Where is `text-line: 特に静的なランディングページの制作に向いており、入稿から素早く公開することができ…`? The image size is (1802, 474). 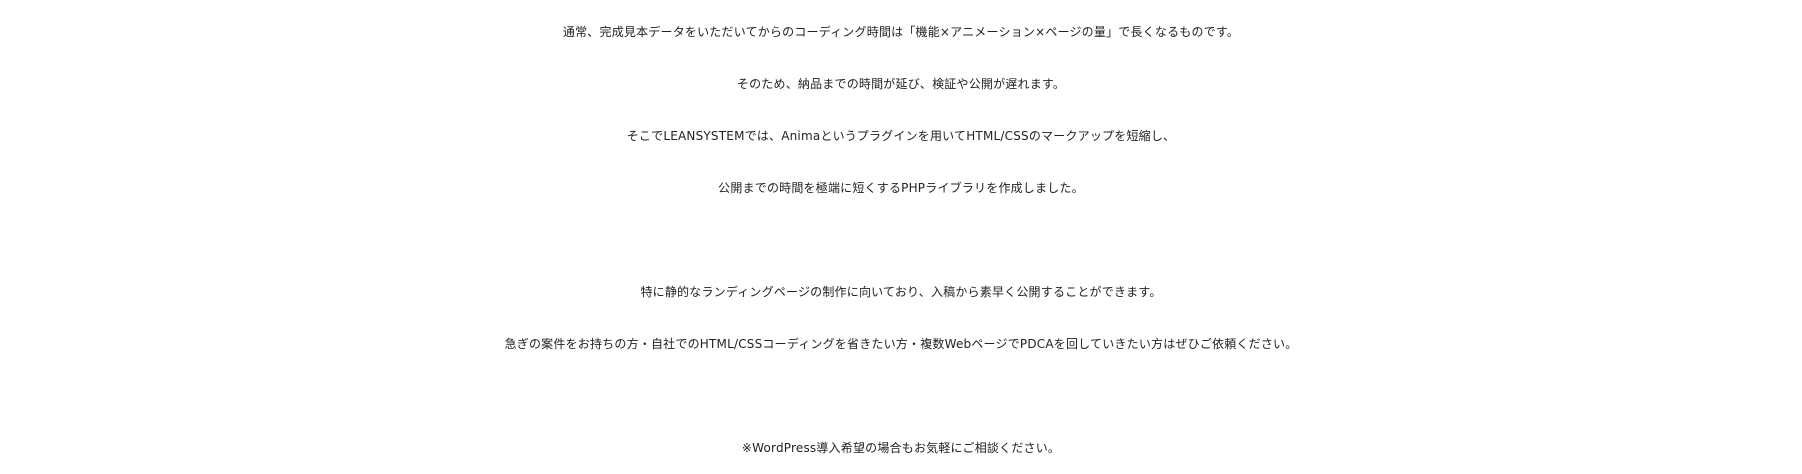
text-line: 特に静的なランディングページの制作に向いており、入稿から素早く公開することができ… is located at coordinates (901, 292).